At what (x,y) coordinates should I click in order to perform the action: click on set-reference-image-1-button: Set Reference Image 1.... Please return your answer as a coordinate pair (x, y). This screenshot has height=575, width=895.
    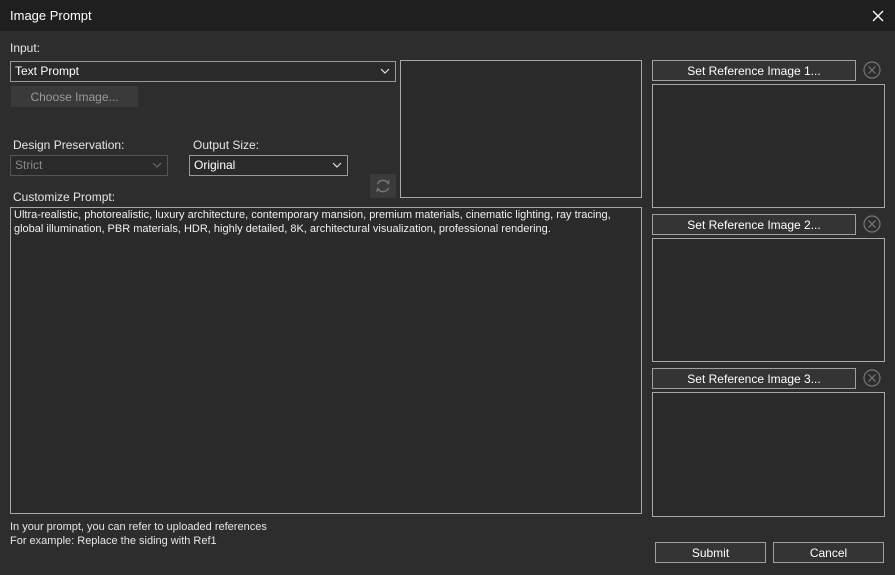
    Looking at the image, I should click on (754, 70).